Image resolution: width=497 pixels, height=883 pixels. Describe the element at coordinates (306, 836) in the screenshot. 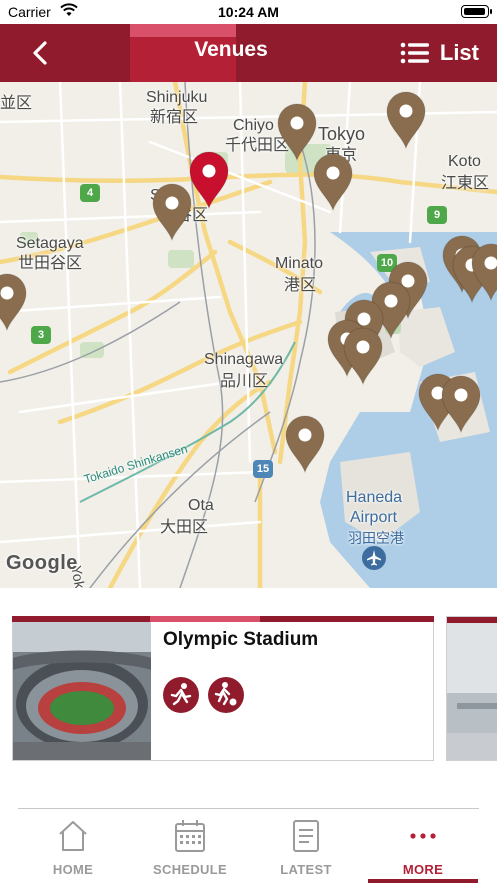

I see `news-icon` at that location.